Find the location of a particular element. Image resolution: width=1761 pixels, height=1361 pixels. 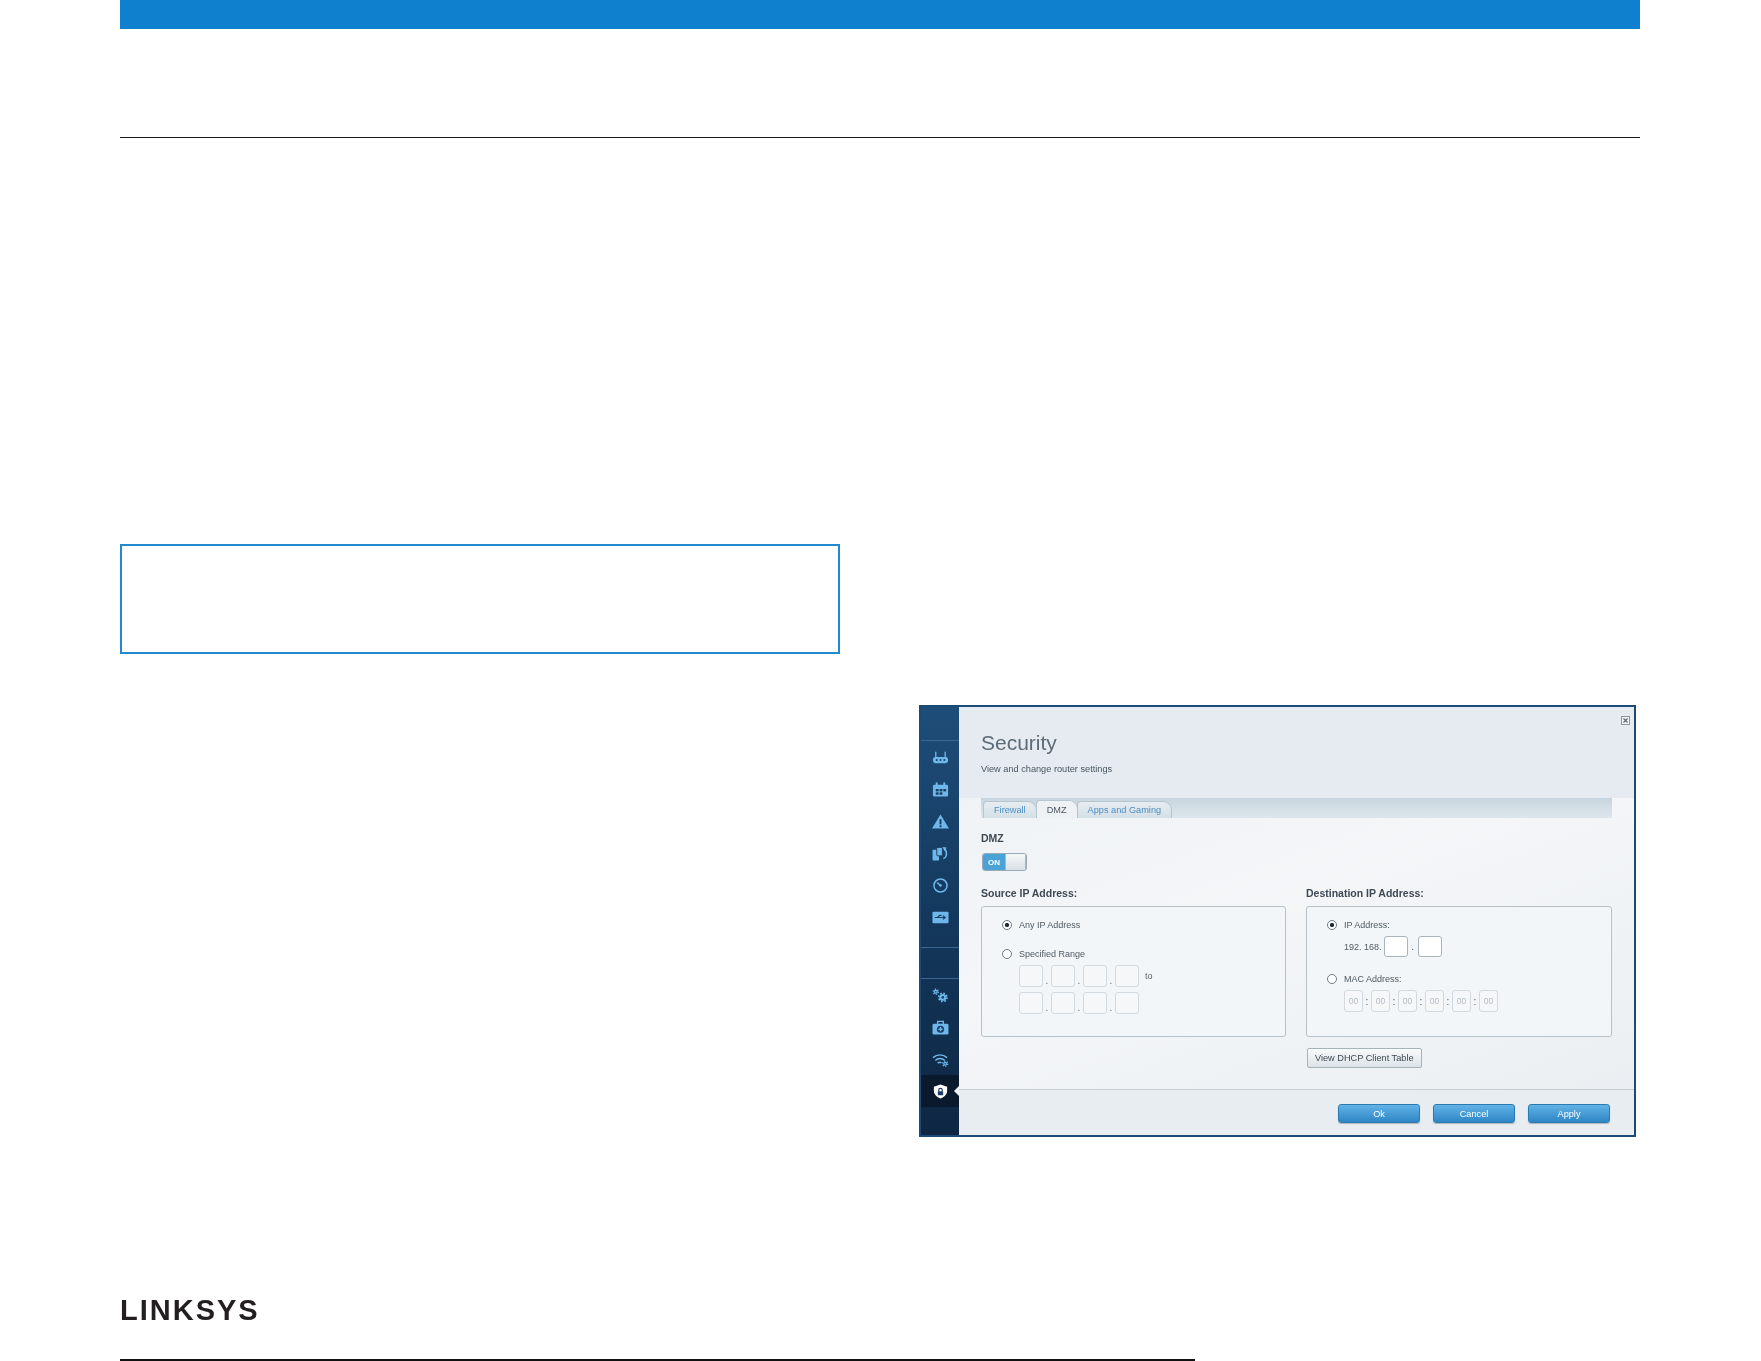

option-label: Specified Range is located at coordinates (1052, 954).